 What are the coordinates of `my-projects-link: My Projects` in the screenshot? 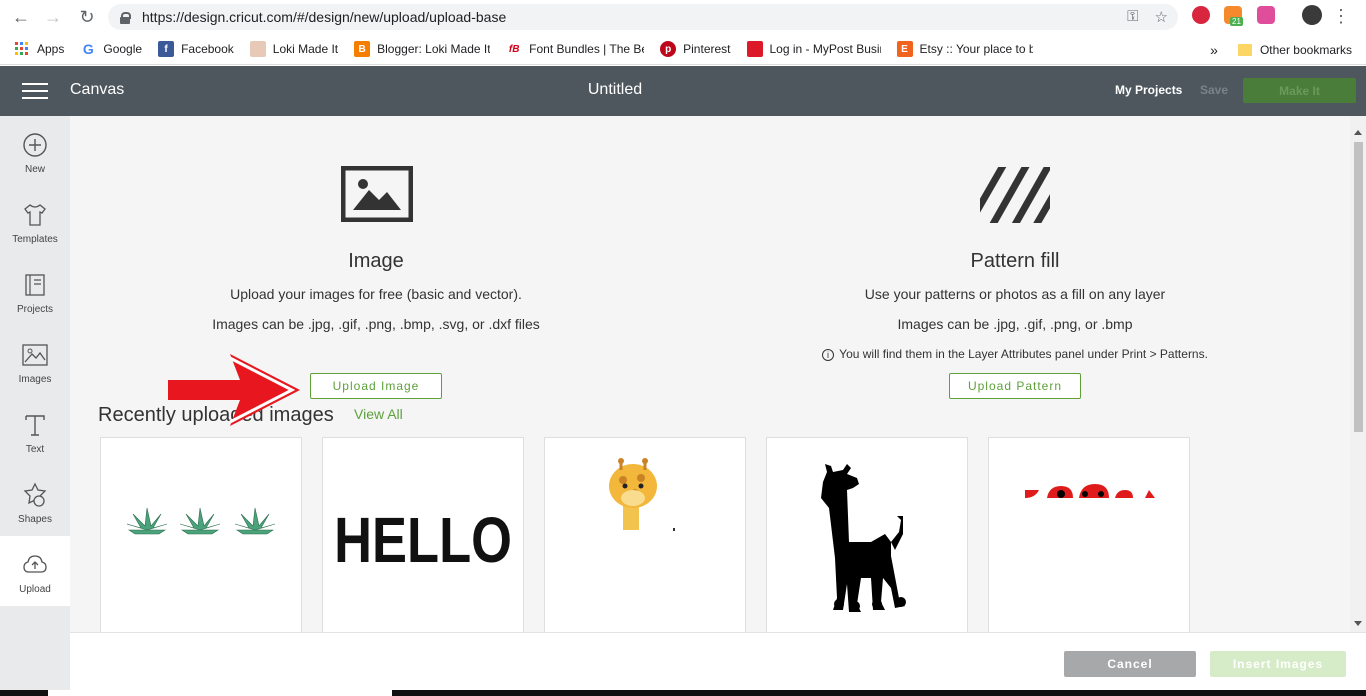 It's located at (1148, 90).